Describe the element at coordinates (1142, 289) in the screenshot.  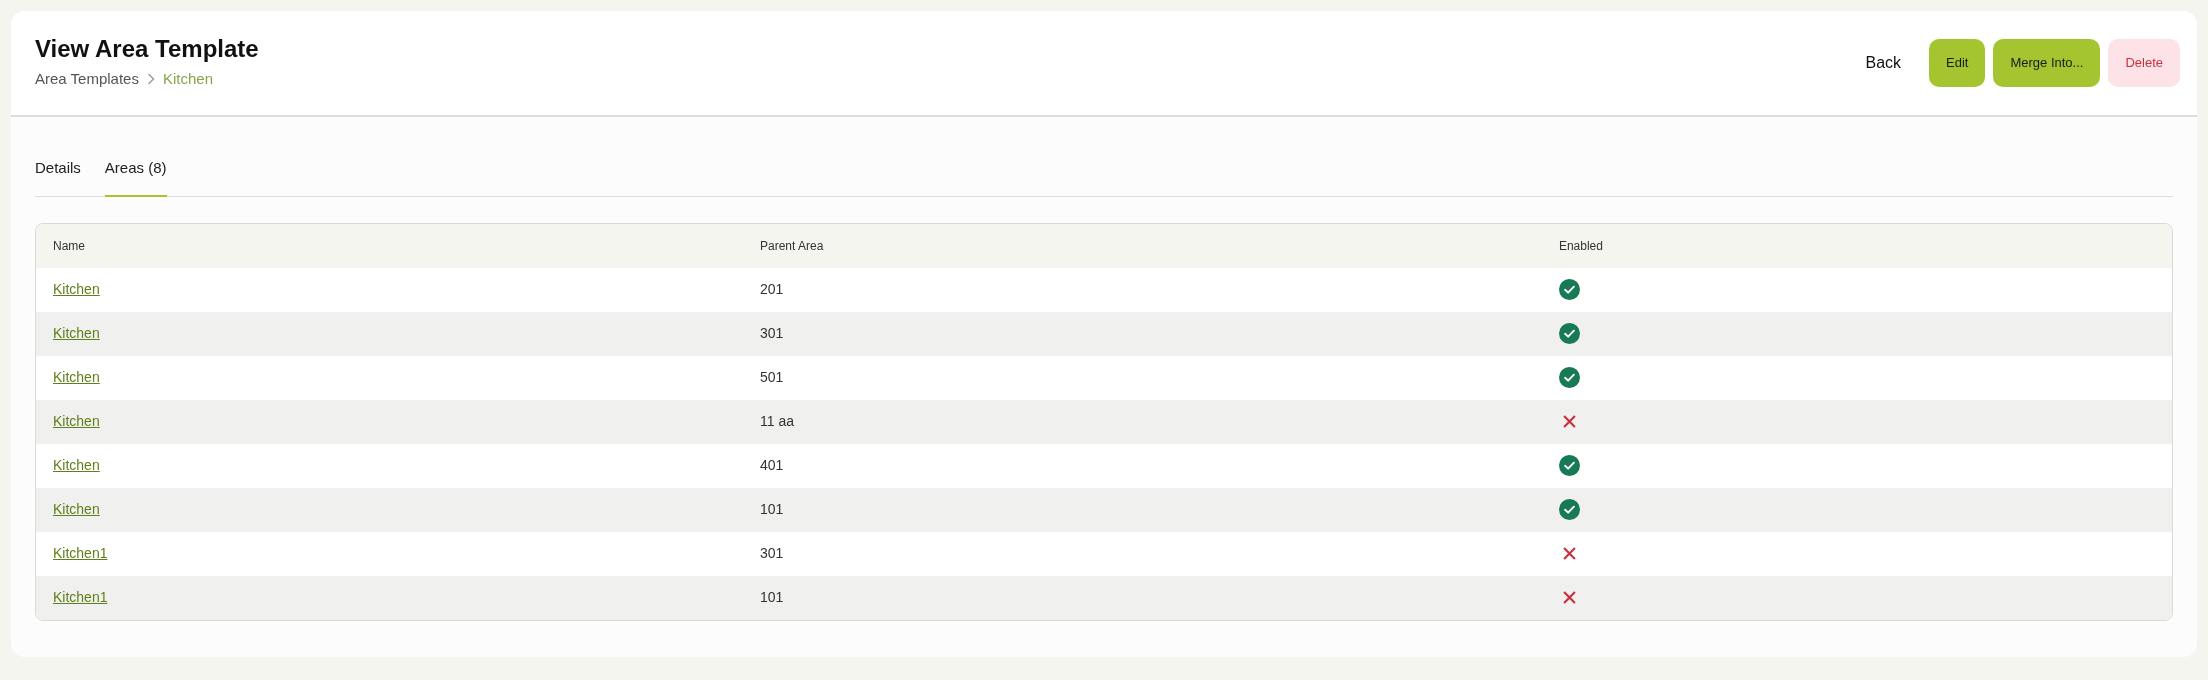
I see `table-cell: 201` at that location.